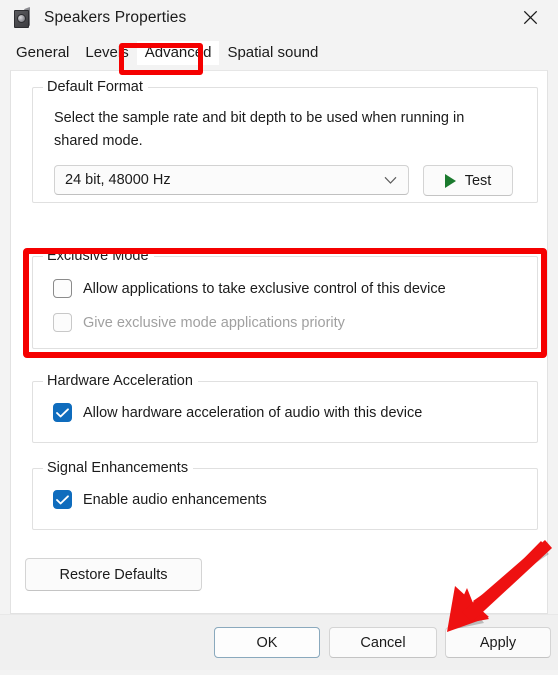  What do you see at coordinates (42, 53) in the screenshot?
I see `tab-general: General` at bounding box center [42, 53].